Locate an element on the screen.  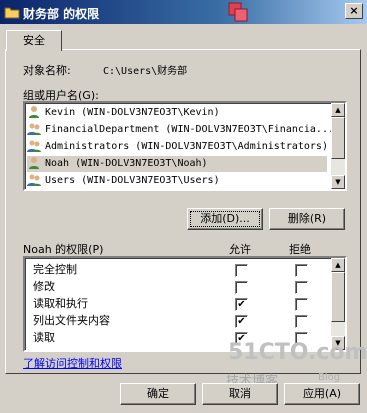
perm-label: 修改 is located at coordinates (44, 286).